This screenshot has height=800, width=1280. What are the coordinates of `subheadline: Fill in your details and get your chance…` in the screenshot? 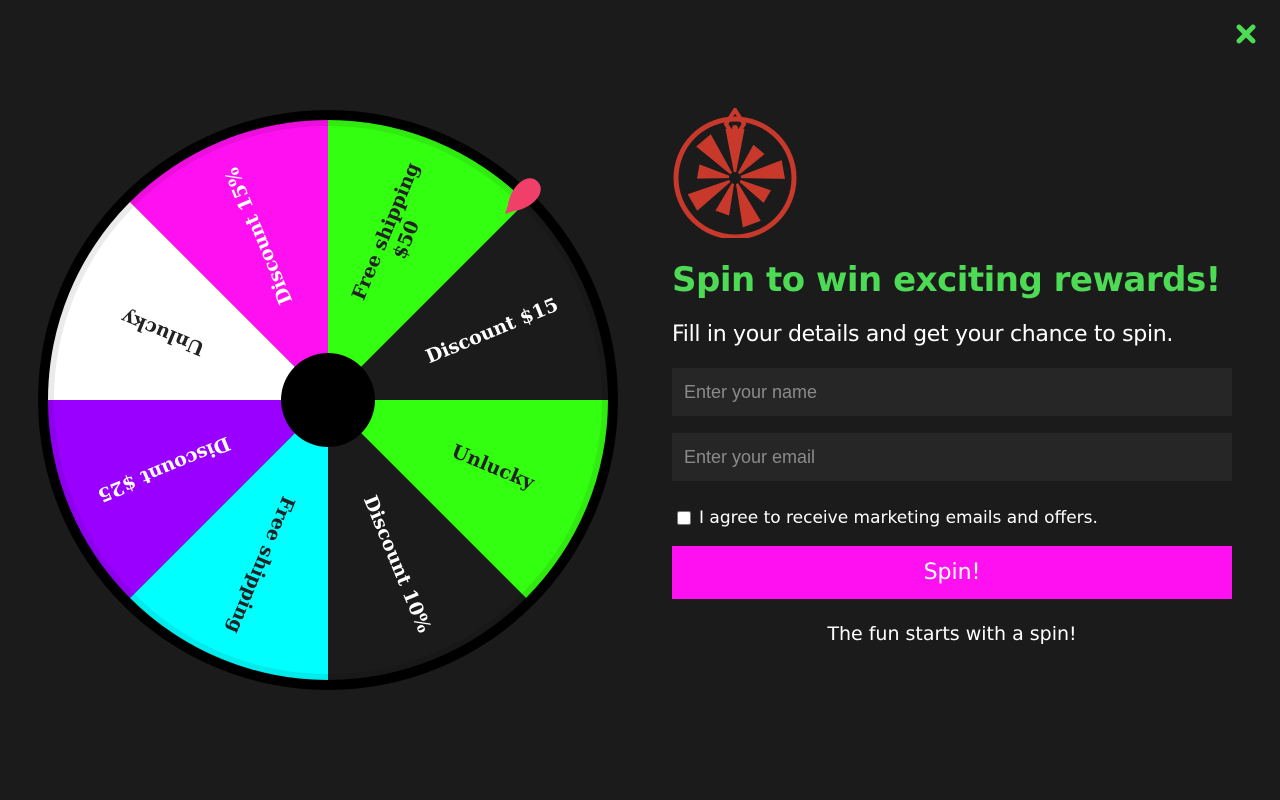 It's located at (923, 334).